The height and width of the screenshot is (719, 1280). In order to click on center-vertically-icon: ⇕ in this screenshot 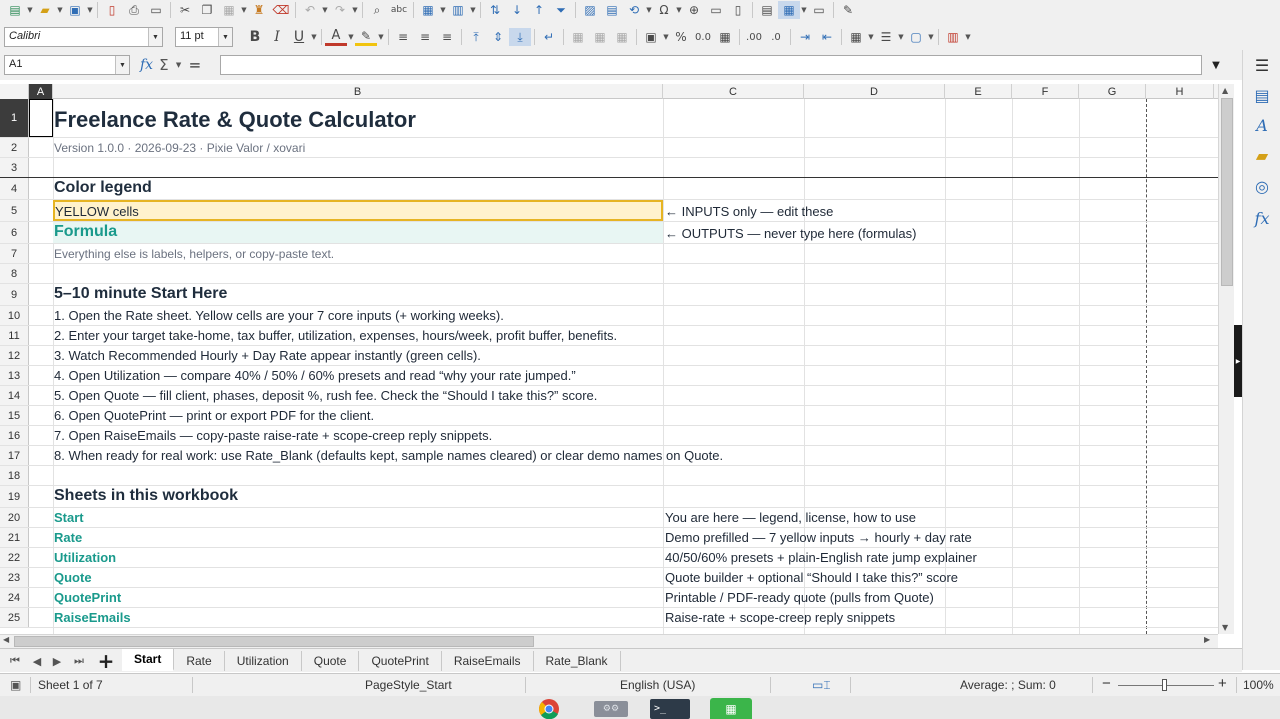, I will do `click(498, 37)`.